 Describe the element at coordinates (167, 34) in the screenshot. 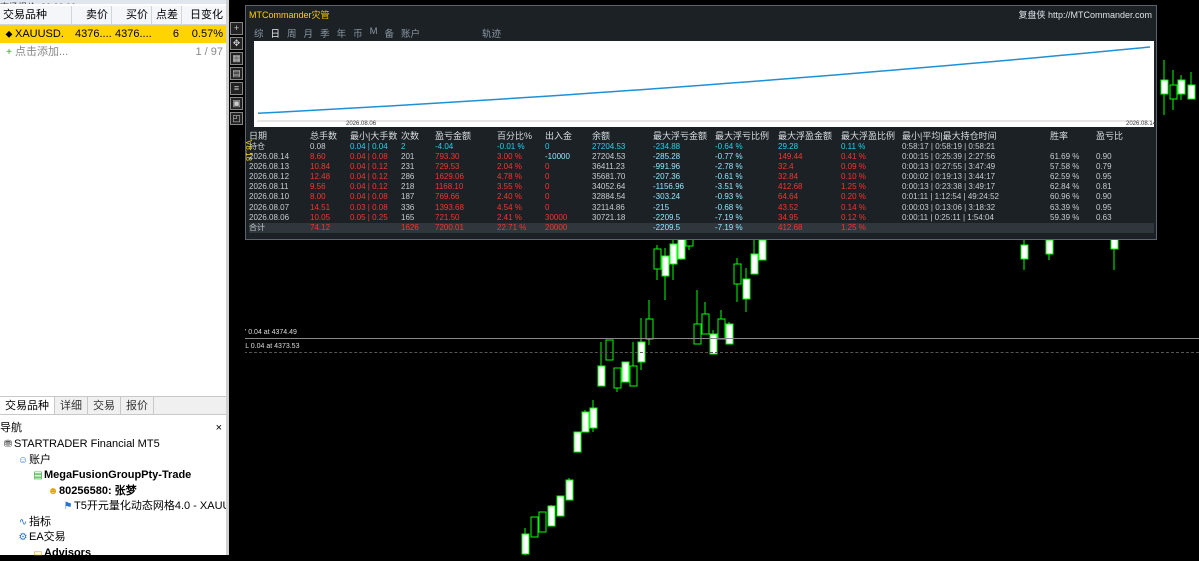

I see `spread-value: 6` at that location.